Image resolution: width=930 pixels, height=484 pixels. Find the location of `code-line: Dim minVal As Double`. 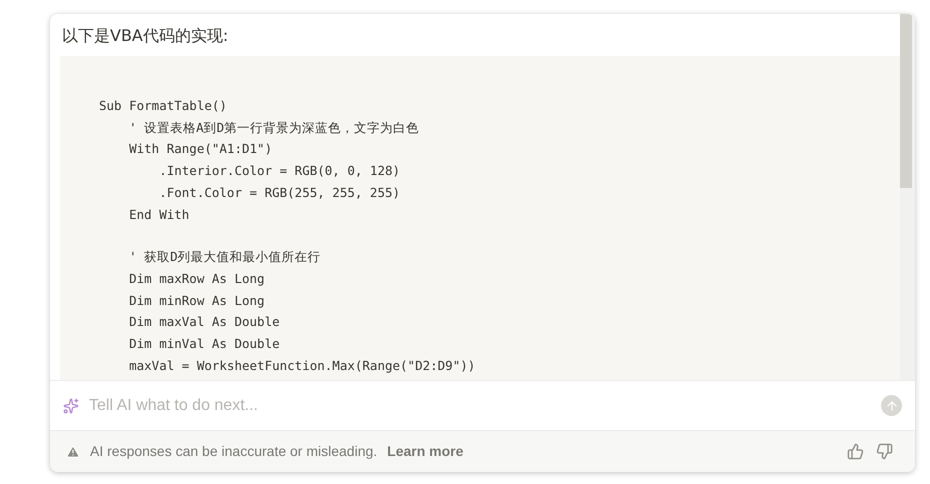

code-line: Dim minVal As Double is located at coordinates (204, 344).